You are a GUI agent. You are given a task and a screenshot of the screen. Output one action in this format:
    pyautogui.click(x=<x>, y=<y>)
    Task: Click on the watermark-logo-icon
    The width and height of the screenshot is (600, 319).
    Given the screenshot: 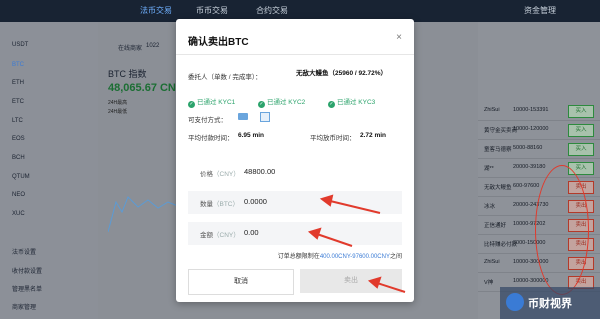 What is the action you would take?
    pyautogui.click(x=515, y=302)
    